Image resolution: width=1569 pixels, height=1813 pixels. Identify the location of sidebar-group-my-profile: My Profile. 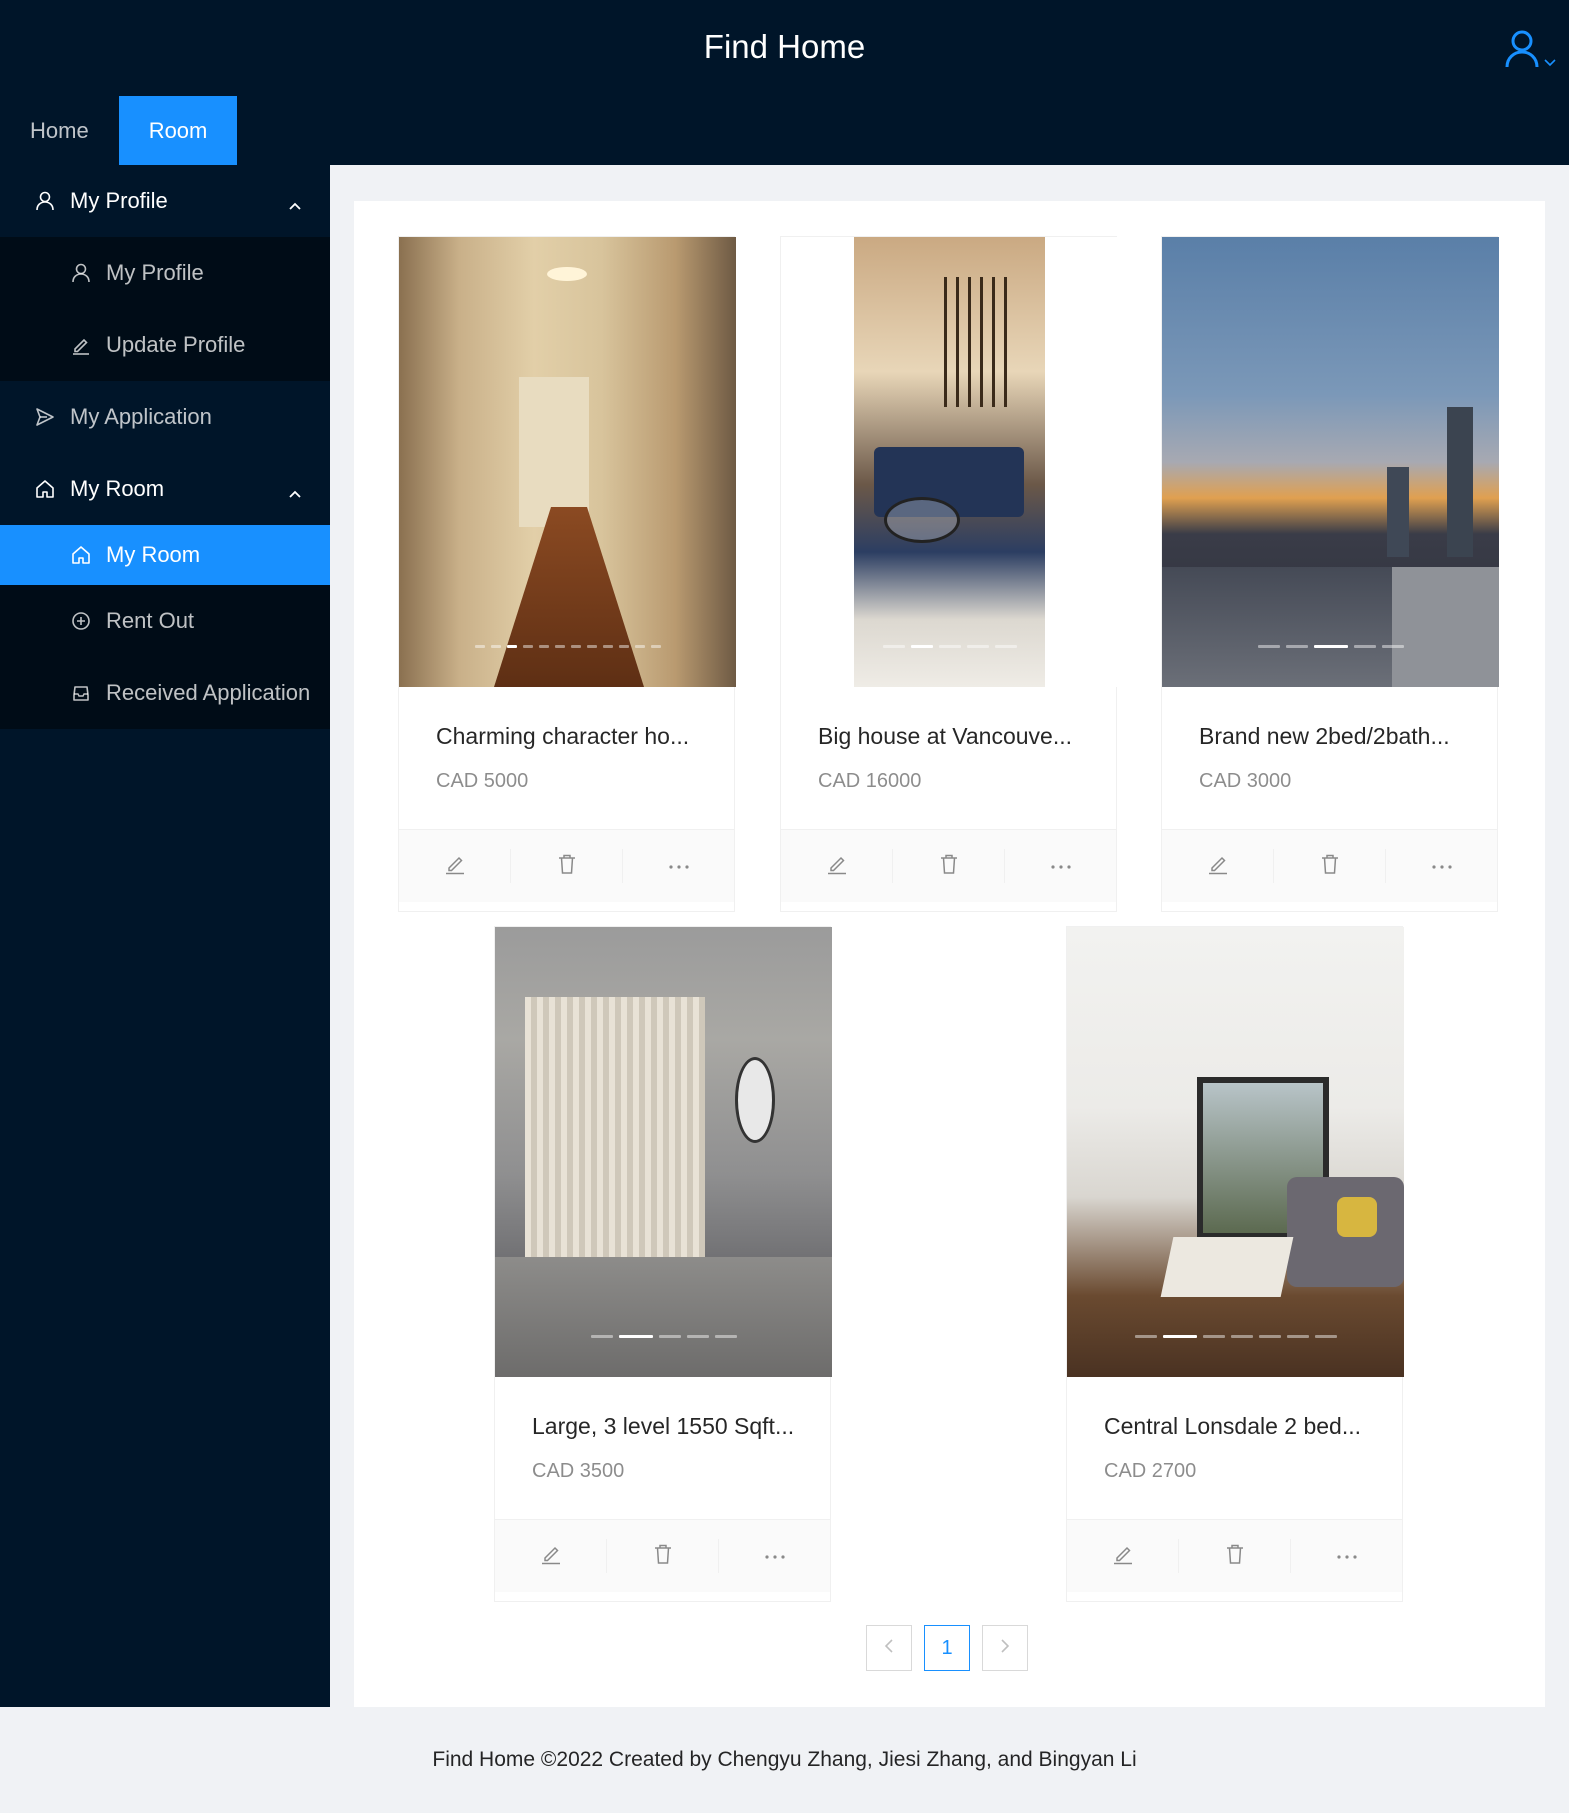
(165, 201).